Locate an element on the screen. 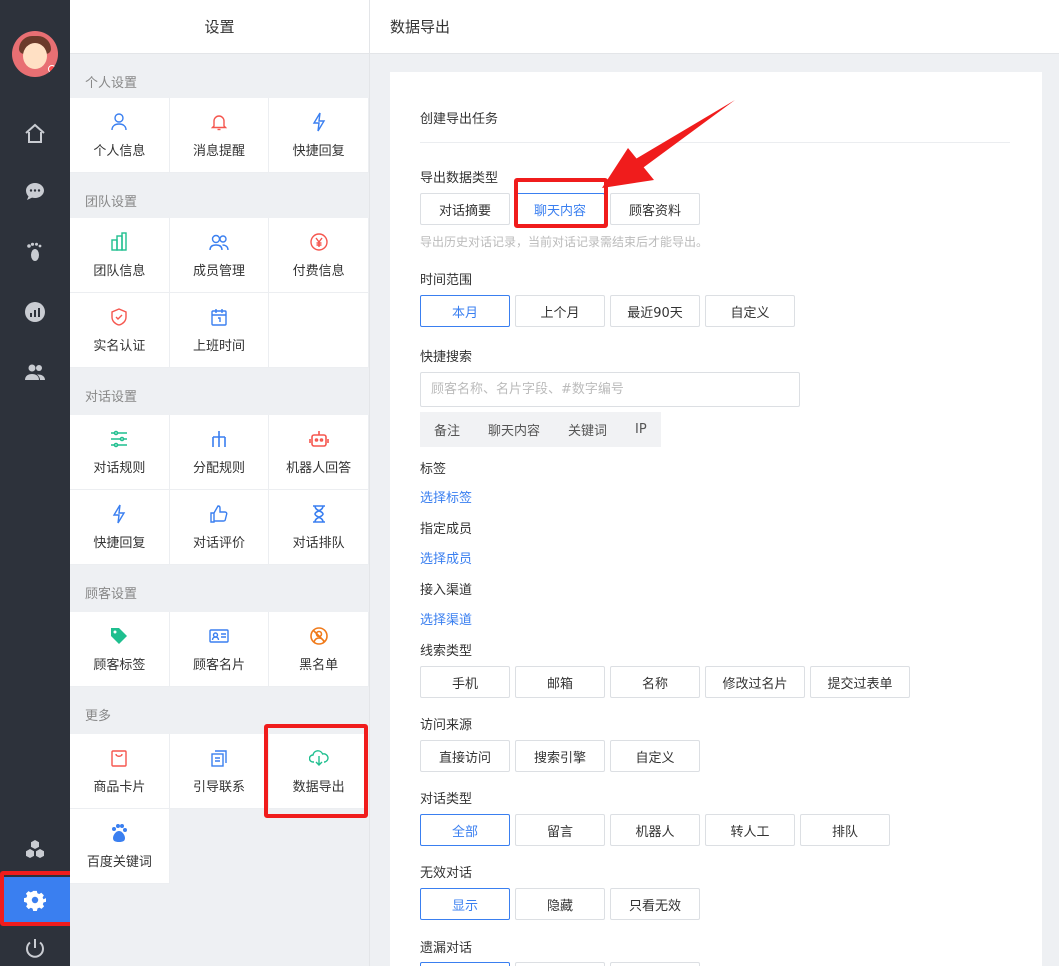 This screenshot has width=1059, height=966. option-message: 留言 is located at coordinates (560, 830).